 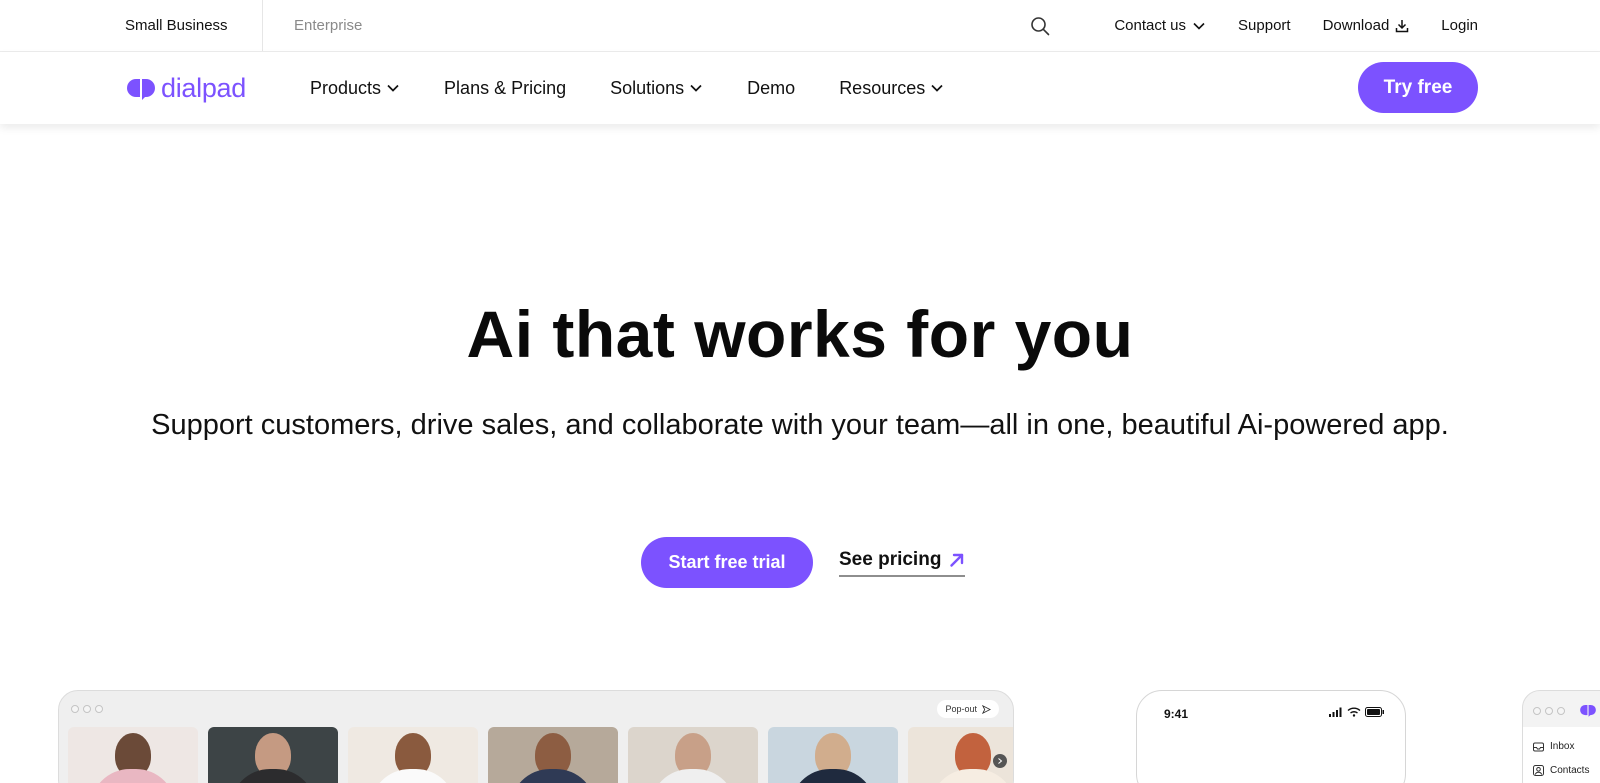 What do you see at coordinates (1176, 714) in the screenshot?
I see `phone-clock: 9:41` at bounding box center [1176, 714].